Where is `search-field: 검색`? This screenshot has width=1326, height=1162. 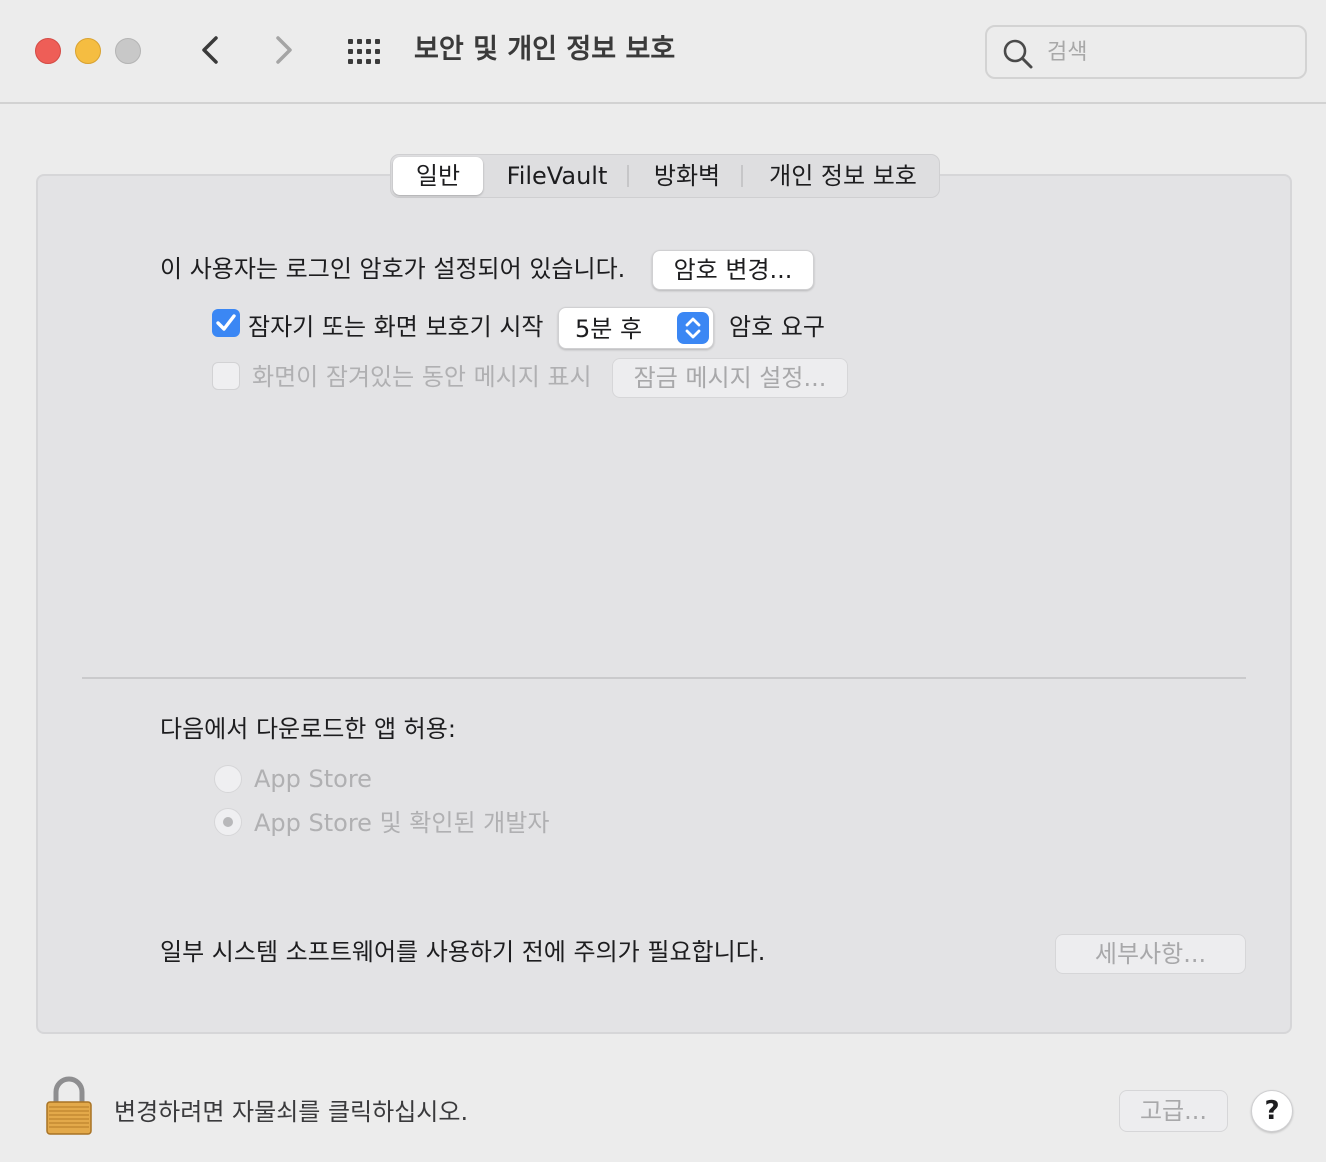 search-field: 검색 is located at coordinates (1146, 52).